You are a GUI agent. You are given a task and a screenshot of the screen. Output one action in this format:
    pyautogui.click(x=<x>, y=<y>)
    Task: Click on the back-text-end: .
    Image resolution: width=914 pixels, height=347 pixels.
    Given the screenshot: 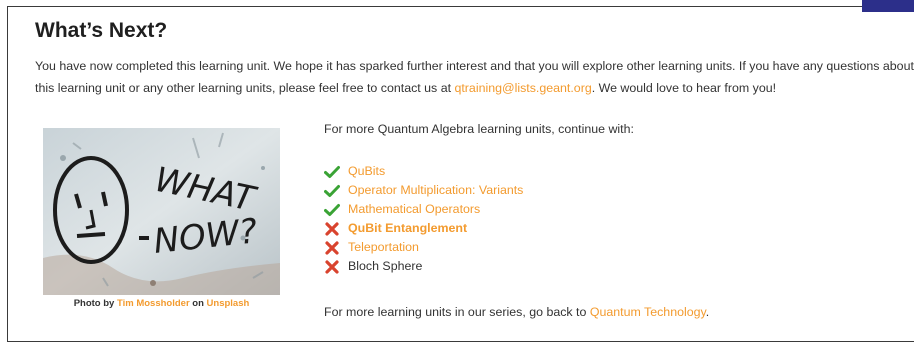 What is the action you would take?
    pyautogui.click(x=707, y=312)
    